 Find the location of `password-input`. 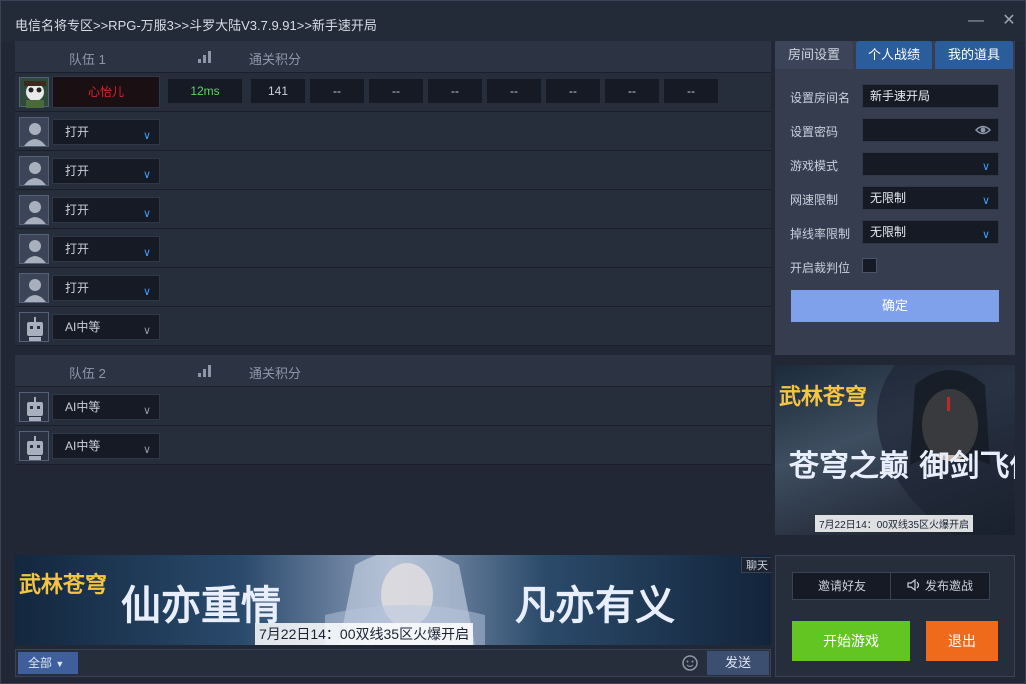

password-input is located at coordinates (930, 130).